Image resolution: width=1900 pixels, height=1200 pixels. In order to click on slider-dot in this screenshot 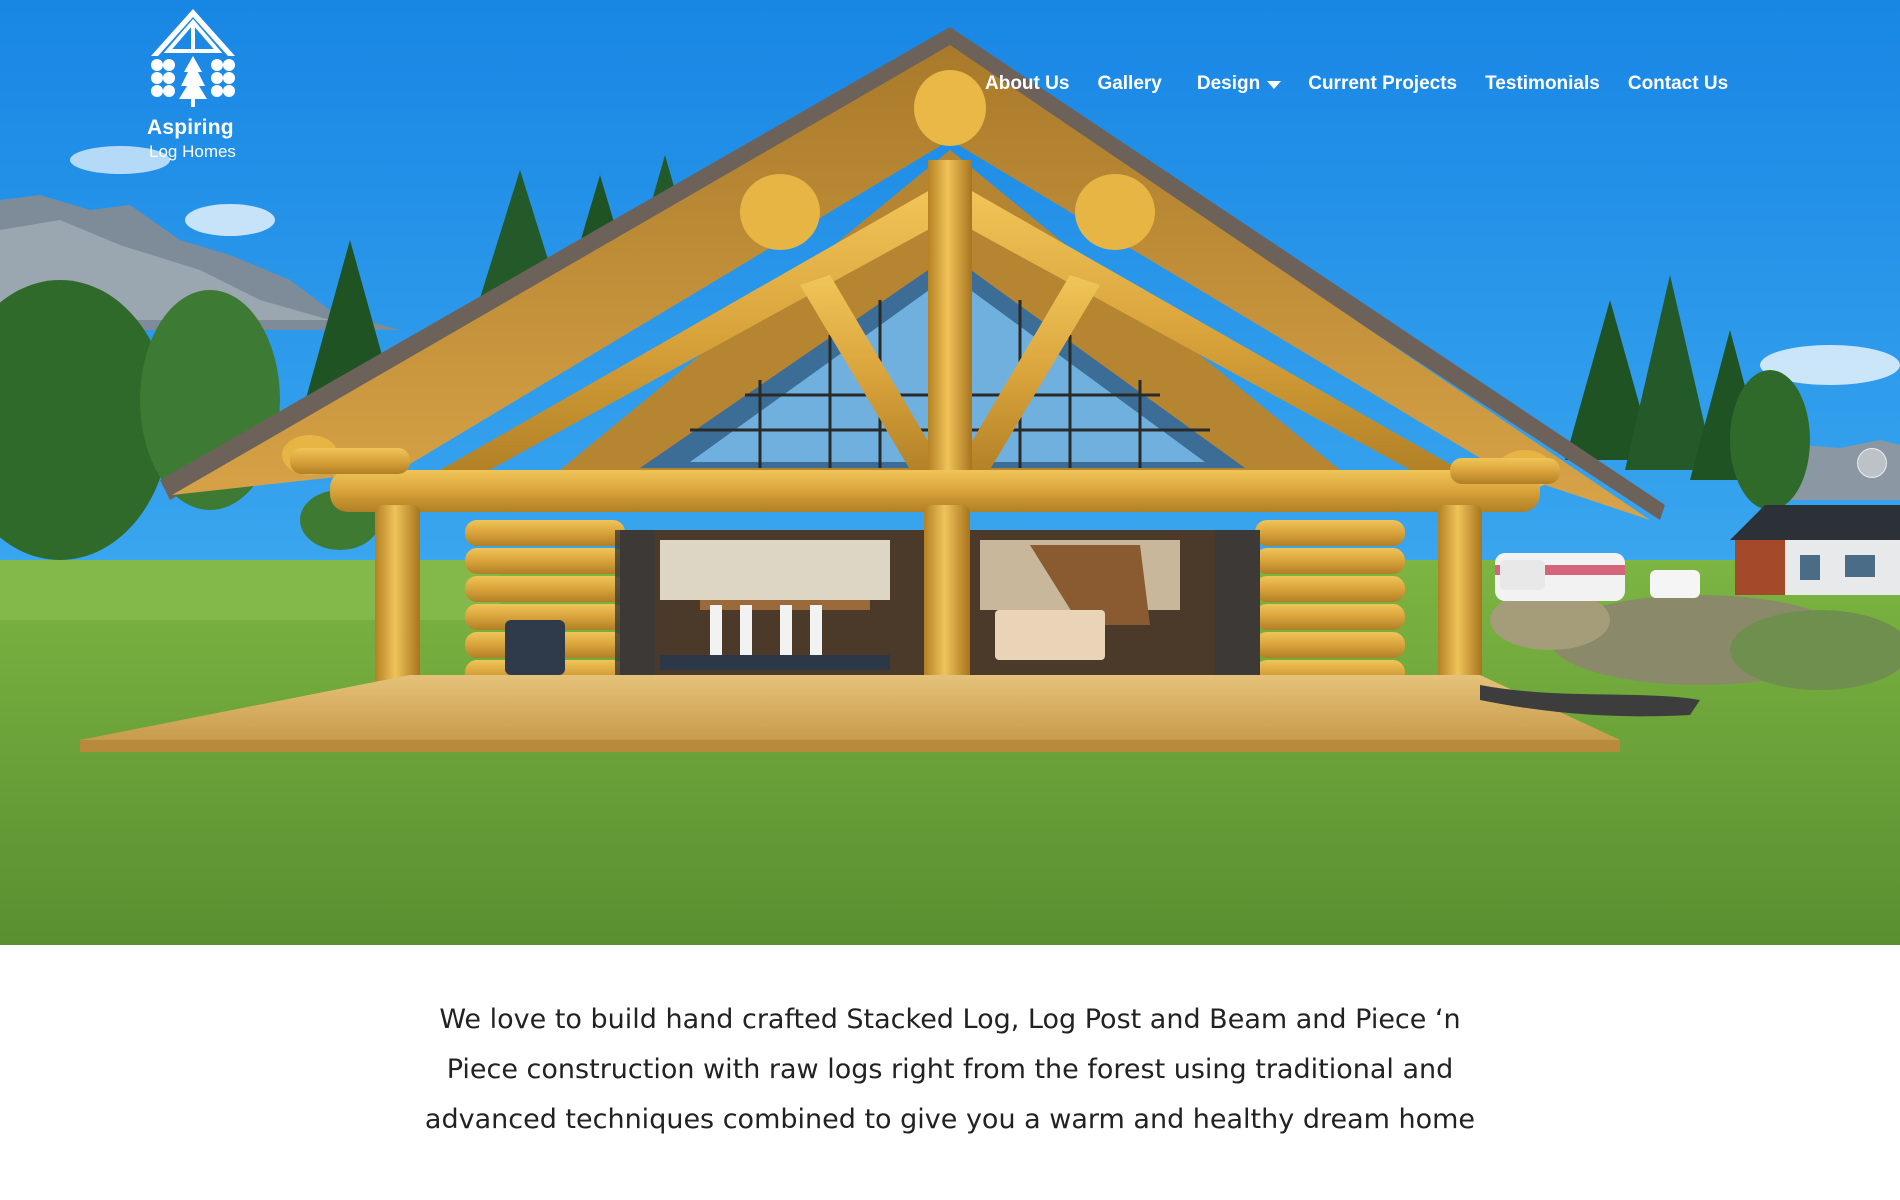, I will do `click(1872, 463)`.